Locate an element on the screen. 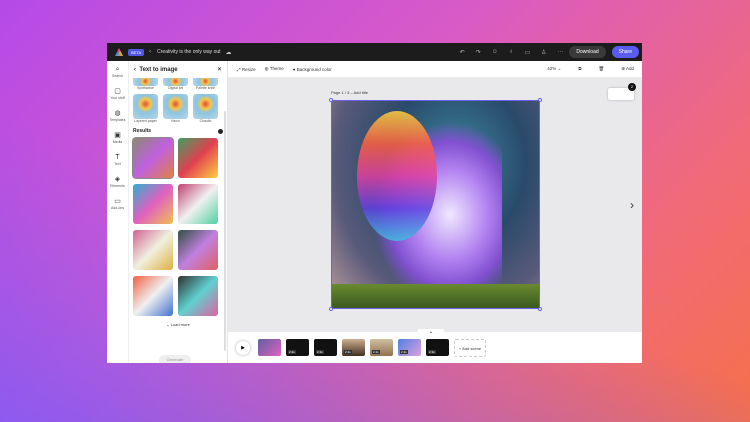 This screenshot has height=422, width=750. delete-icon: 🗑 is located at coordinates (601, 69).